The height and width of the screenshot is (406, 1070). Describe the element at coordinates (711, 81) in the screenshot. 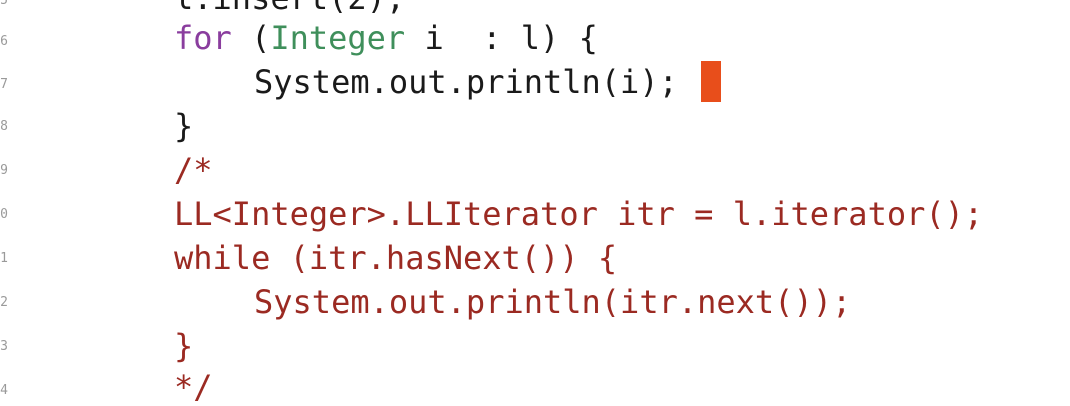

I see `text-cursor` at that location.